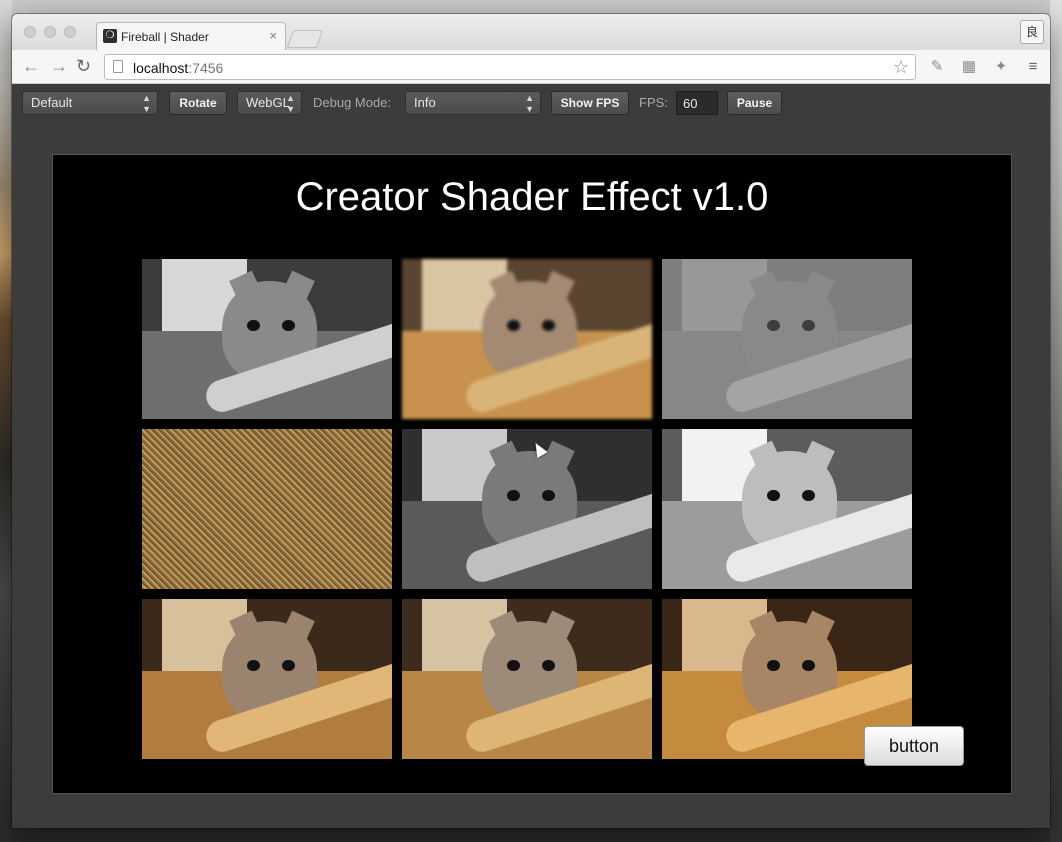  What do you see at coordinates (178, 68) in the screenshot?
I see `url-text: localhost:7456` at bounding box center [178, 68].